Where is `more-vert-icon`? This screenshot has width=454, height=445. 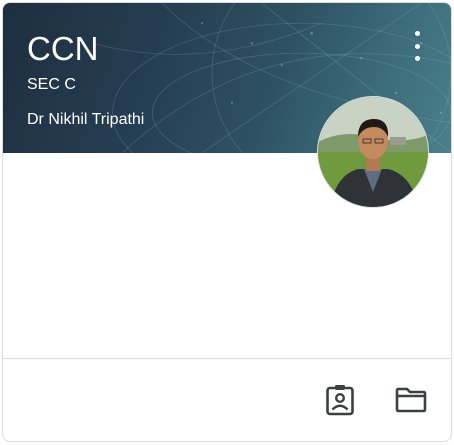
more-vert-icon is located at coordinates (417, 33).